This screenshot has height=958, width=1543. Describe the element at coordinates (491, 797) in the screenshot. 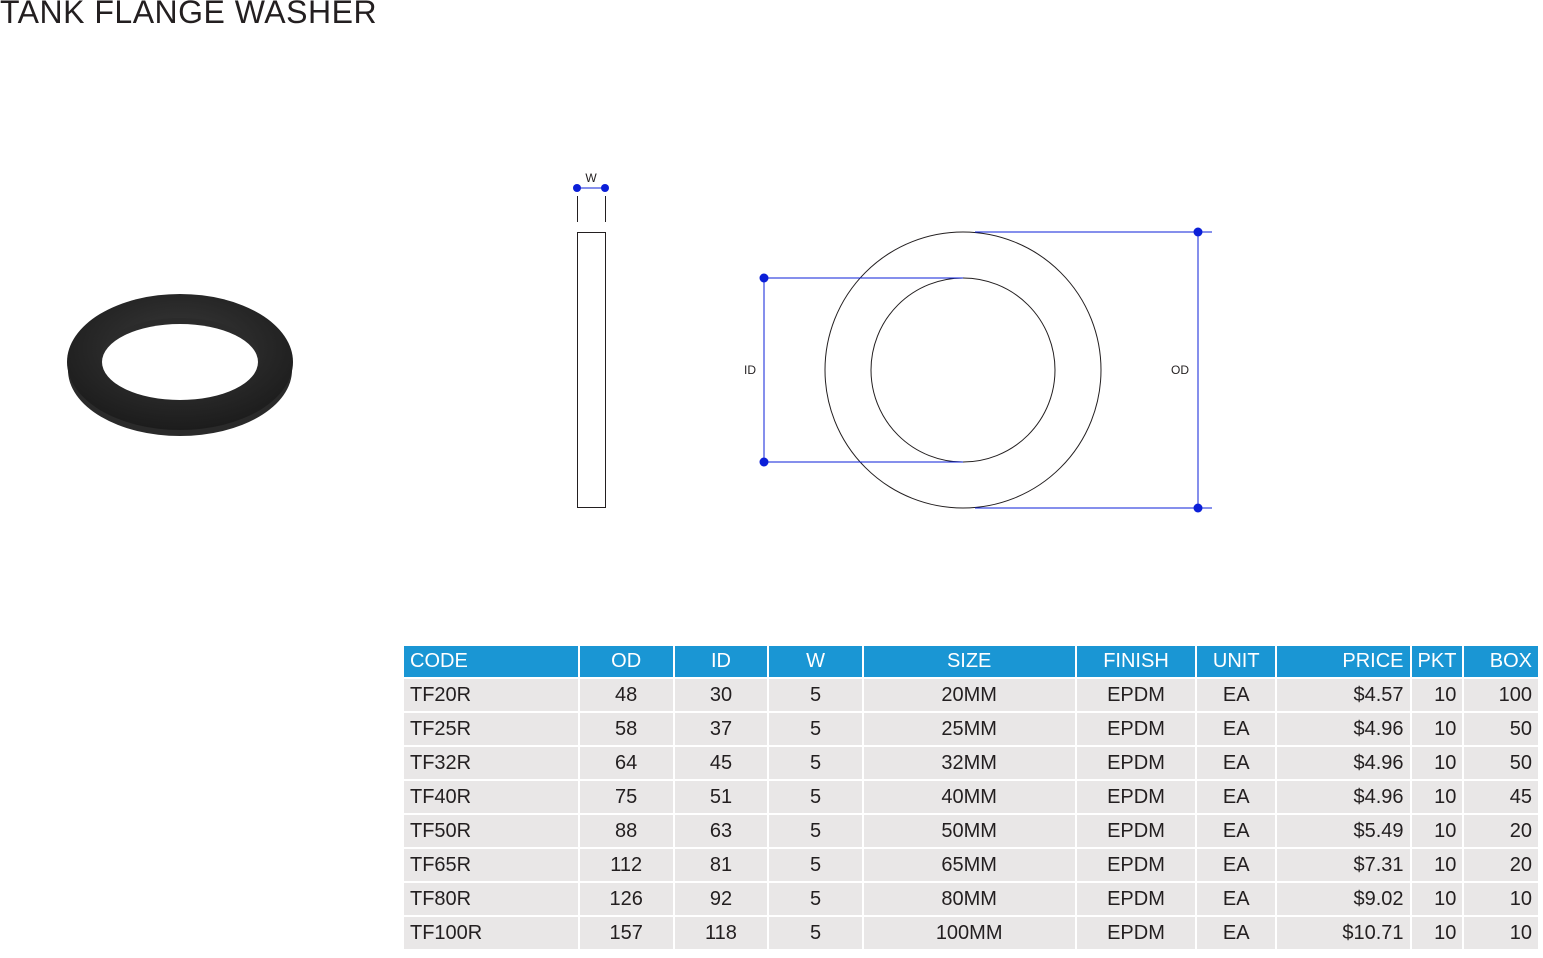

I see `cell-code: TF40R` at that location.